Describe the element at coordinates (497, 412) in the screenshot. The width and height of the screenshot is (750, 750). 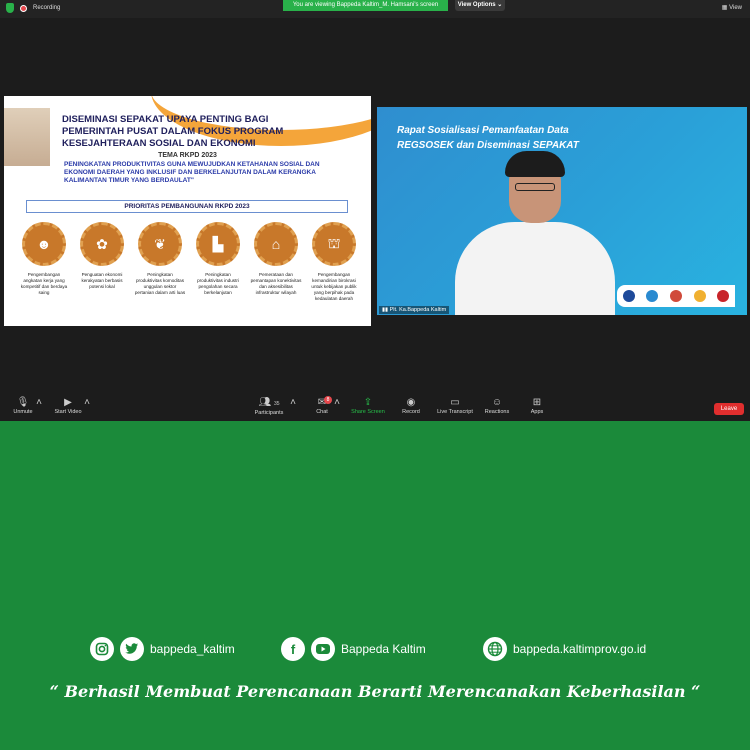
I see `reactions-label: Reactions` at that location.